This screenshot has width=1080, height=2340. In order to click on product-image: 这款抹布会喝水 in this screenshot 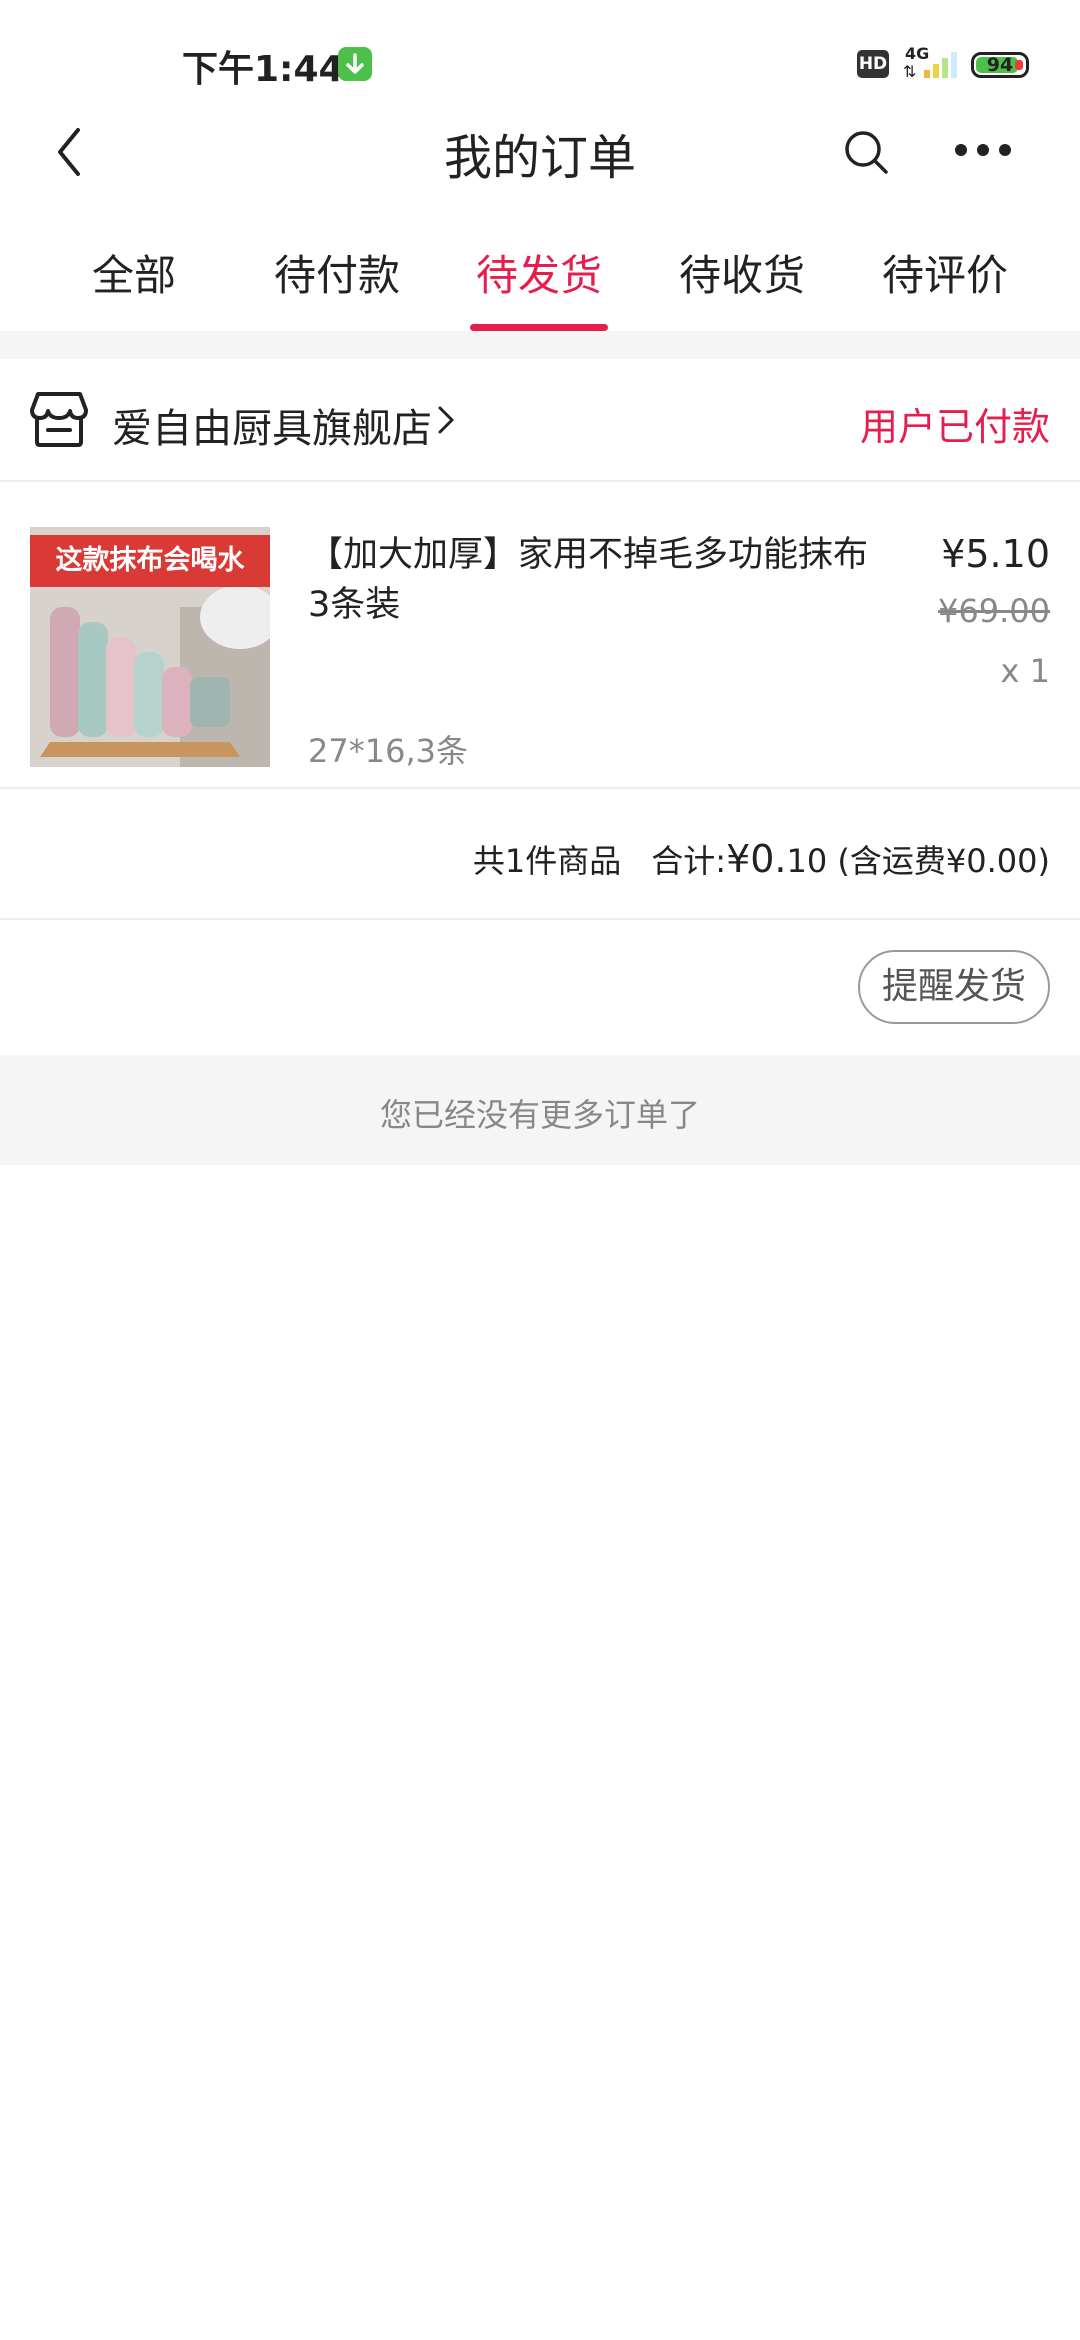, I will do `click(150, 647)`.